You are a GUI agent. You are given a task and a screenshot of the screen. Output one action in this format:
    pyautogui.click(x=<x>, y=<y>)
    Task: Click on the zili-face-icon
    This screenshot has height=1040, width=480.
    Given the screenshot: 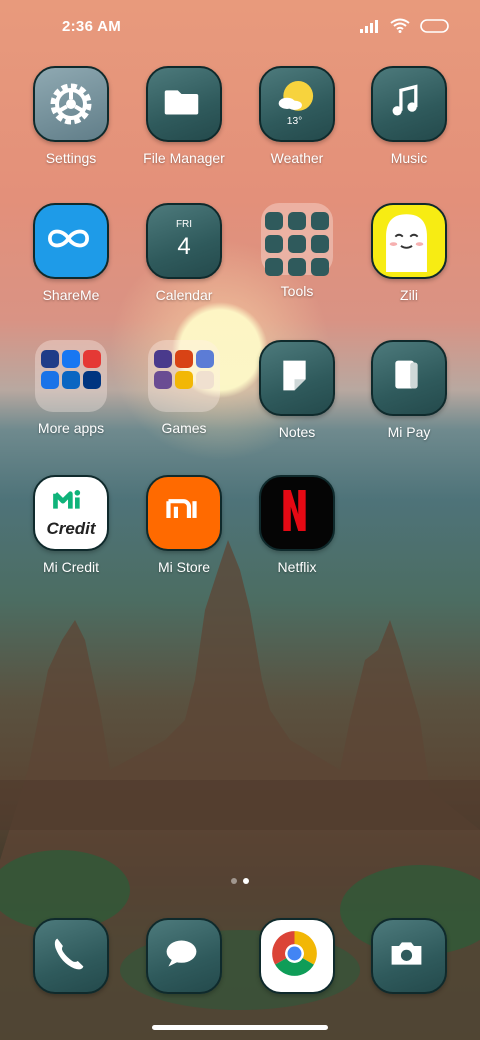 What is the action you would take?
    pyautogui.click(x=409, y=241)
    